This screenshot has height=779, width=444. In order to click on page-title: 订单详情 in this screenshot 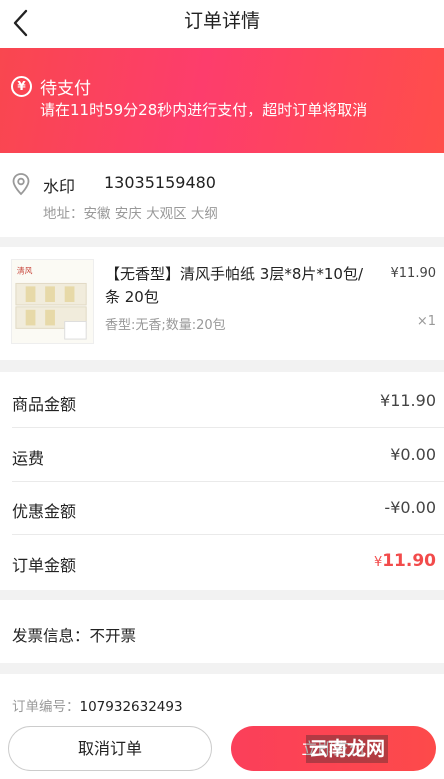, I will do `click(221, 21)`.